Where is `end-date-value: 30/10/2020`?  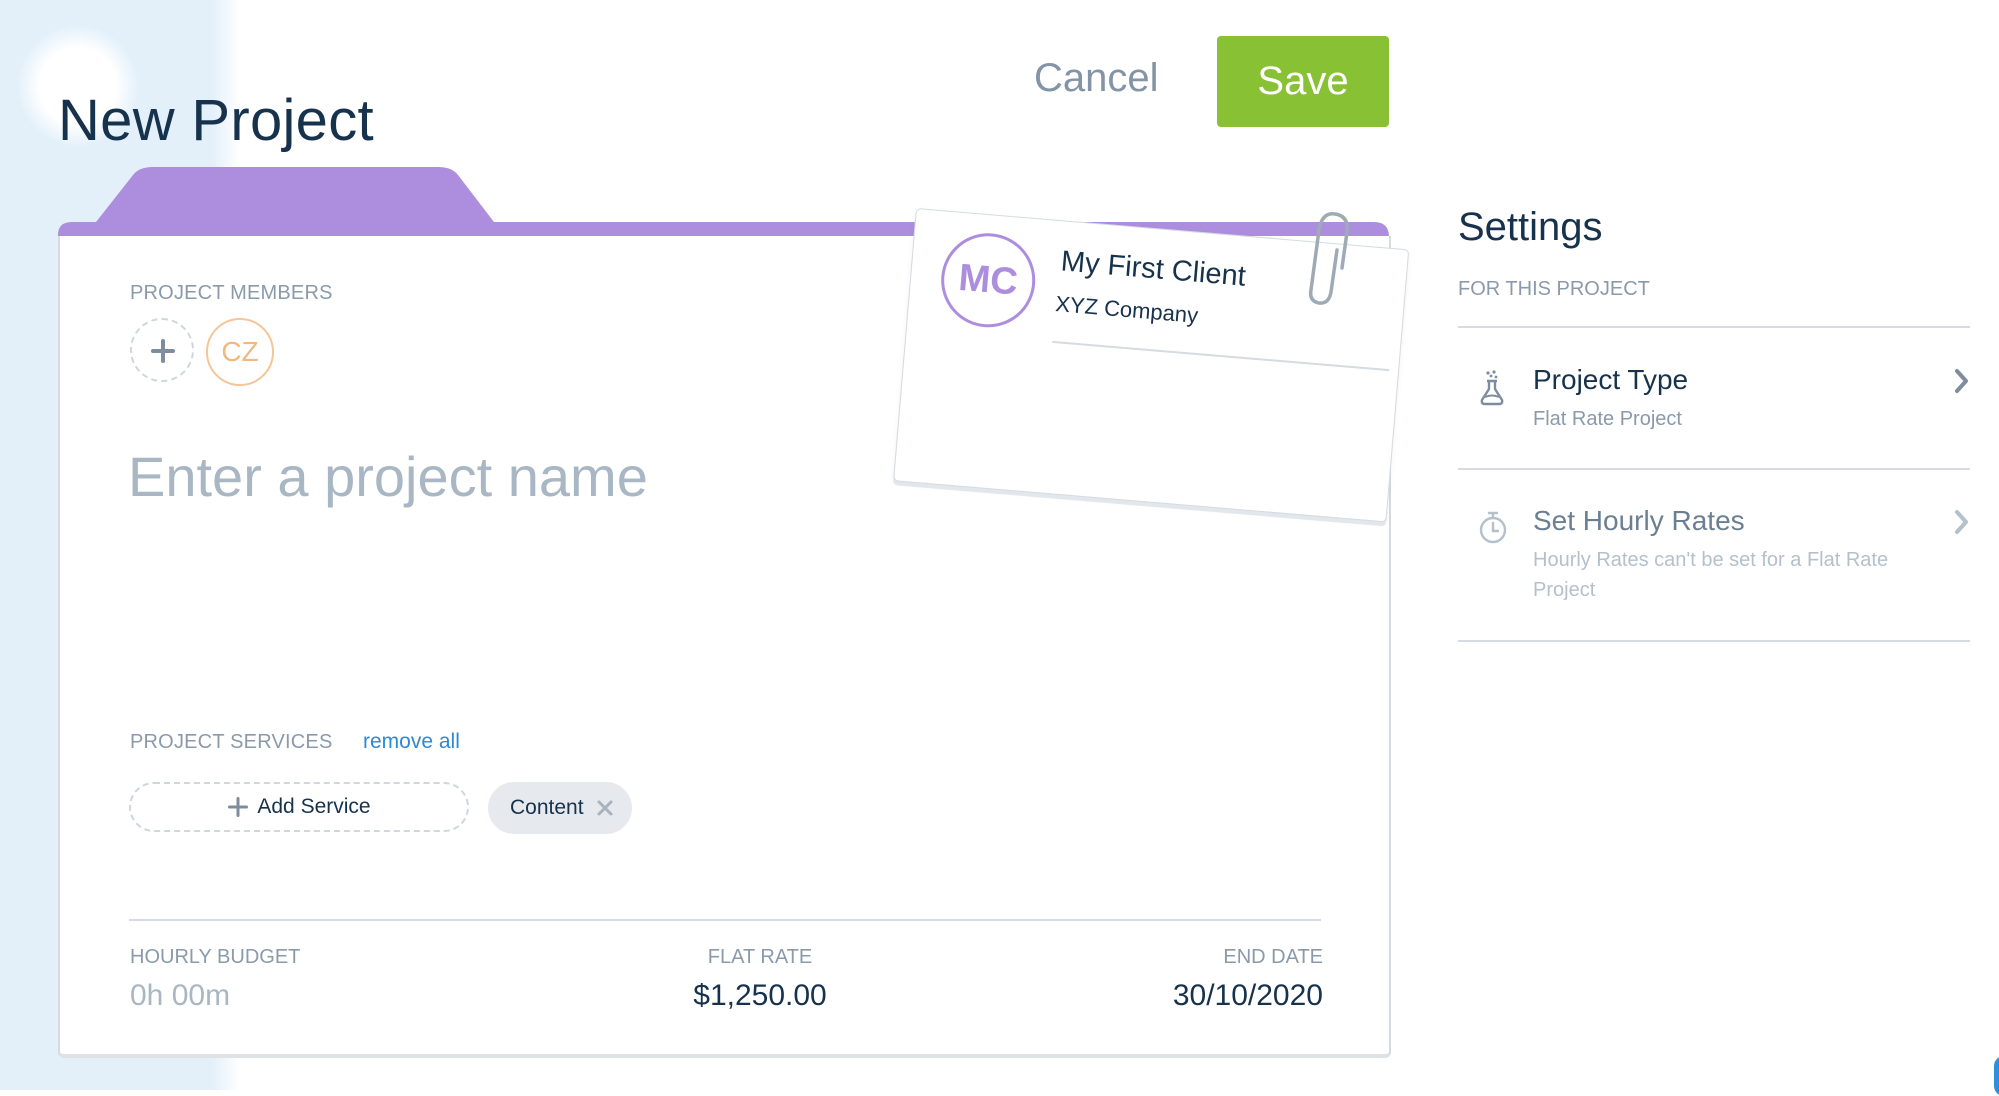 end-date-value: 30/10/2020 is located at coordinates (1248, 996).